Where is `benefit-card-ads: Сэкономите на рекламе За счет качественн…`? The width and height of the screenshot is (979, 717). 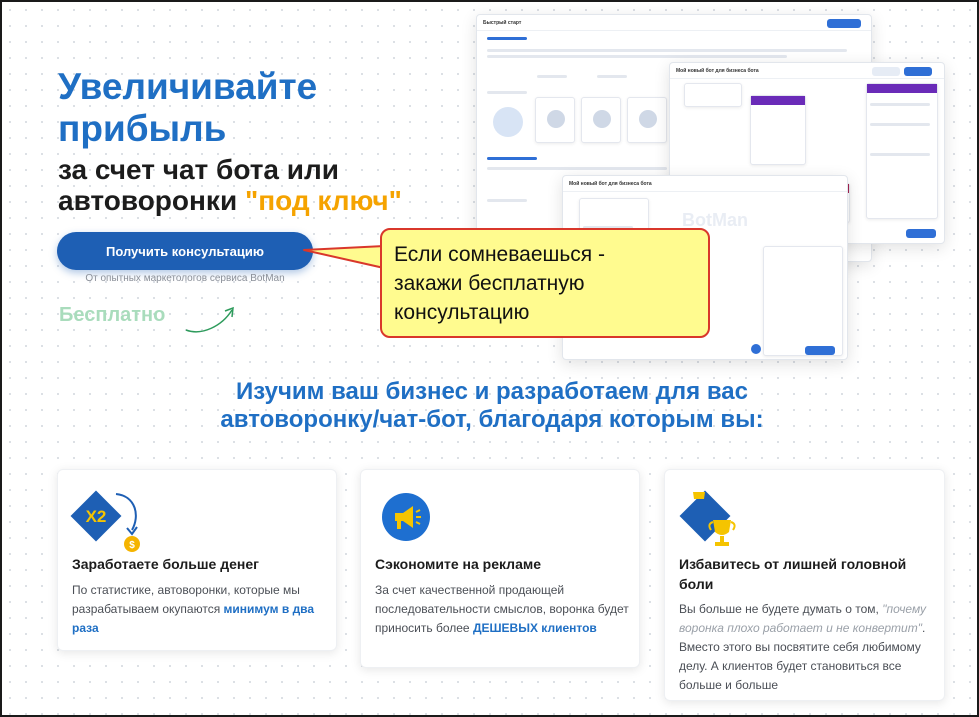 benefit-card-ads: Сэкономите на рекламе За счет качественн… is located at coordinates (500, 568).